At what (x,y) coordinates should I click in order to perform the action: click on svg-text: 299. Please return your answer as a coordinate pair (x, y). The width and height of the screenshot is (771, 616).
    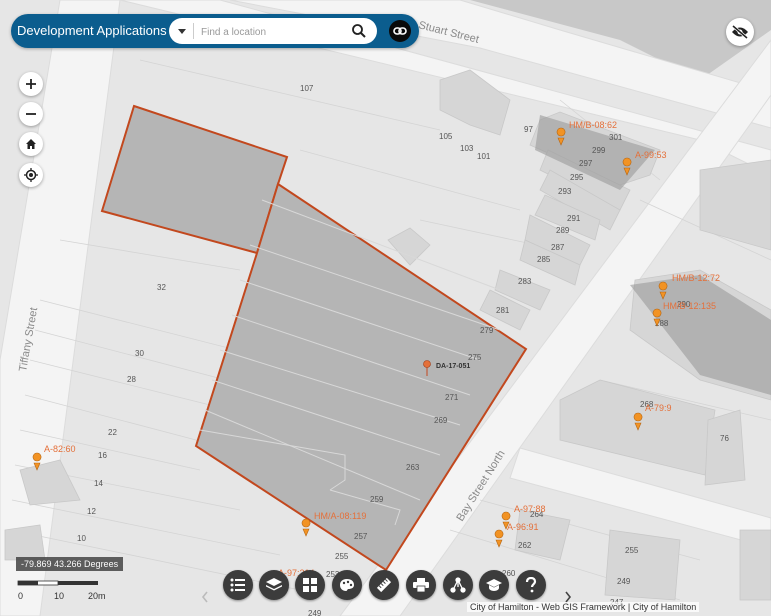
    Looking at the image, I should click on (599, 150).